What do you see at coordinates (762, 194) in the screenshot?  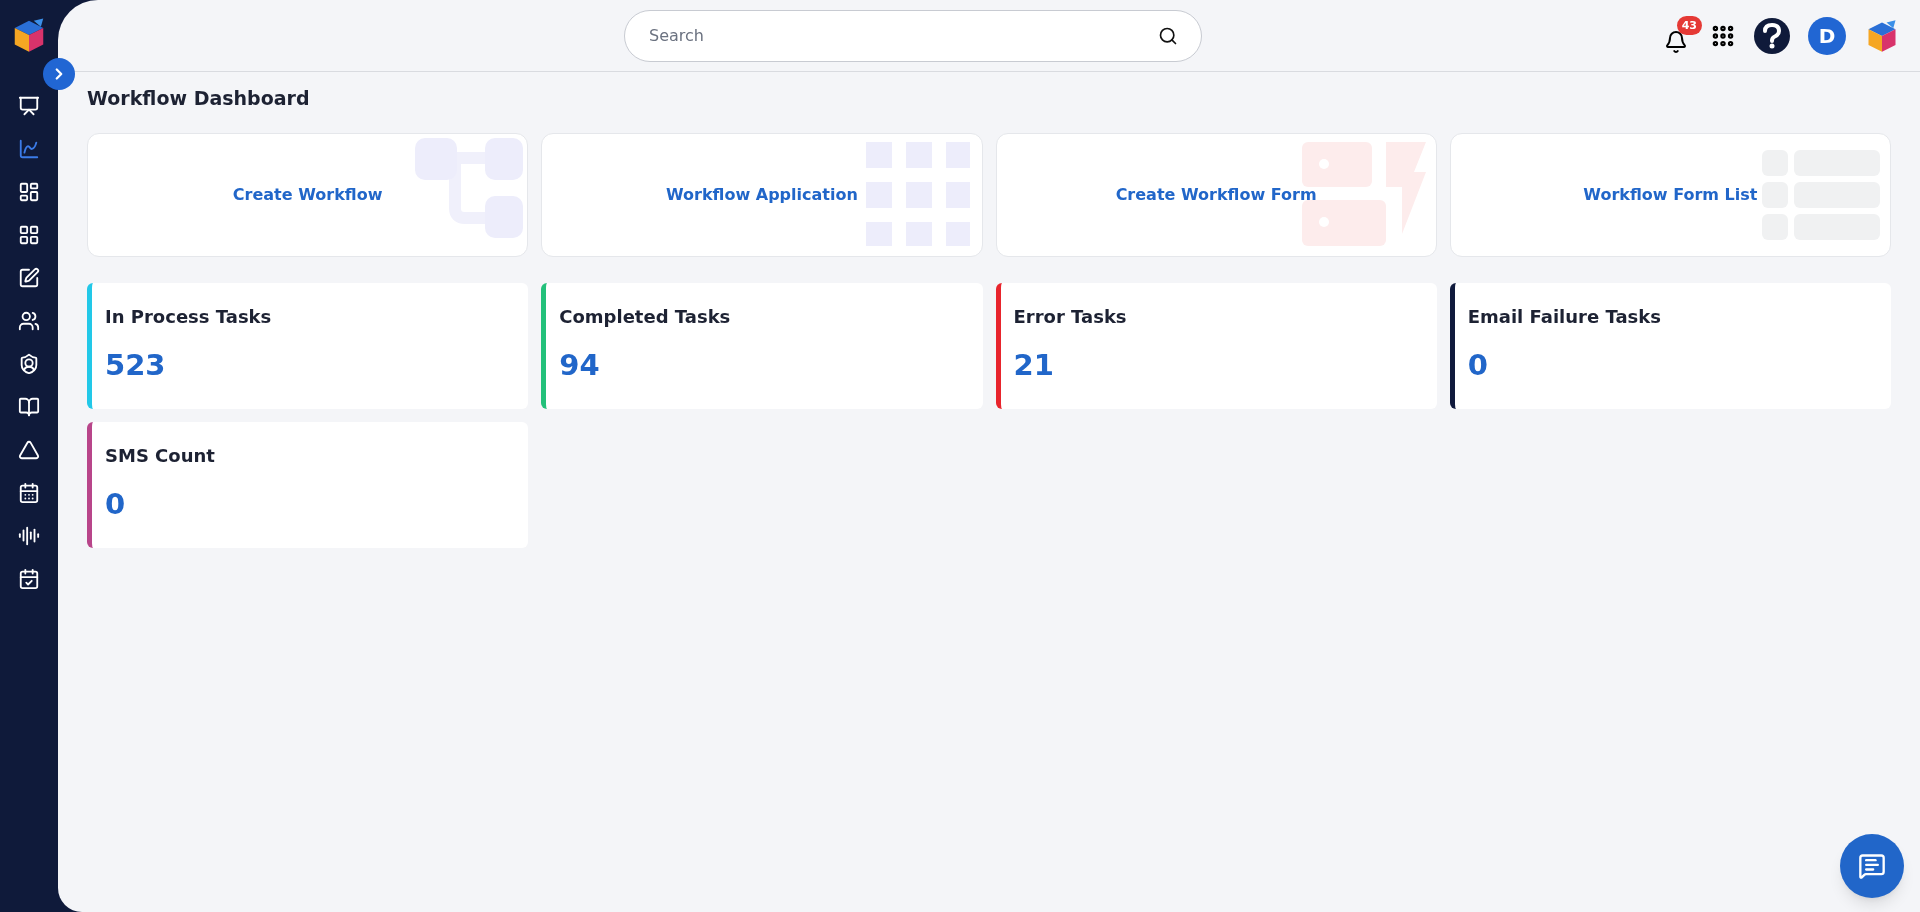 I see `action-card: Workflow Application` at bounding box center [762, 194].